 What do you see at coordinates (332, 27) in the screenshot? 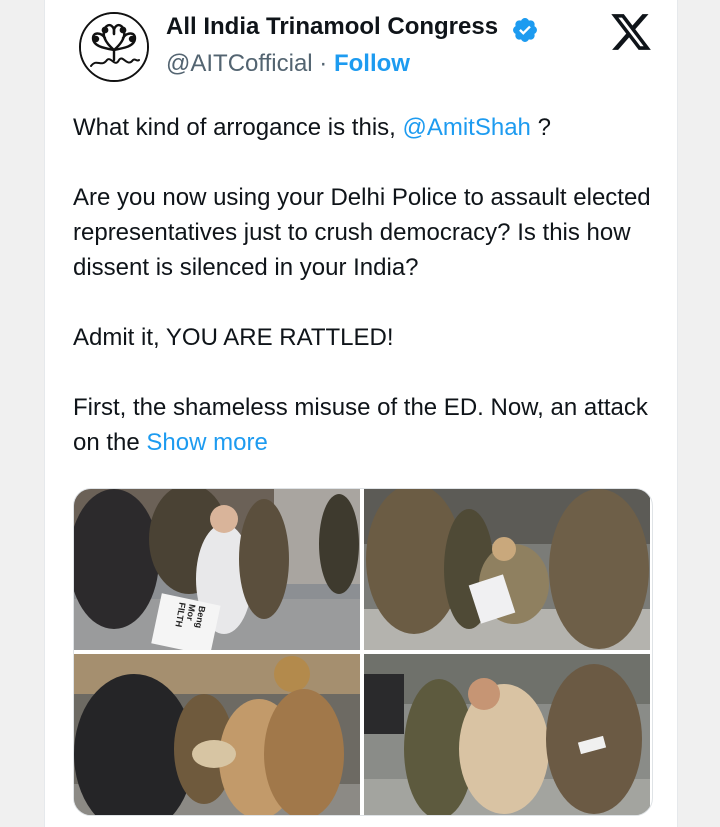
I see `author-name: All India Trinamool Congress` at bounding box center [332, 27].